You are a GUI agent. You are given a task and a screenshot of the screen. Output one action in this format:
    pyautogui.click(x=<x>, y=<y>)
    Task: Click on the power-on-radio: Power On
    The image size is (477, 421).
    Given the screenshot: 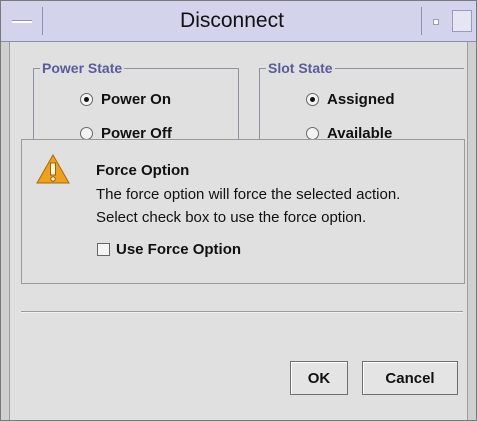 What is the action you would take?
    pyautogui.click(x=125, y=99)
    